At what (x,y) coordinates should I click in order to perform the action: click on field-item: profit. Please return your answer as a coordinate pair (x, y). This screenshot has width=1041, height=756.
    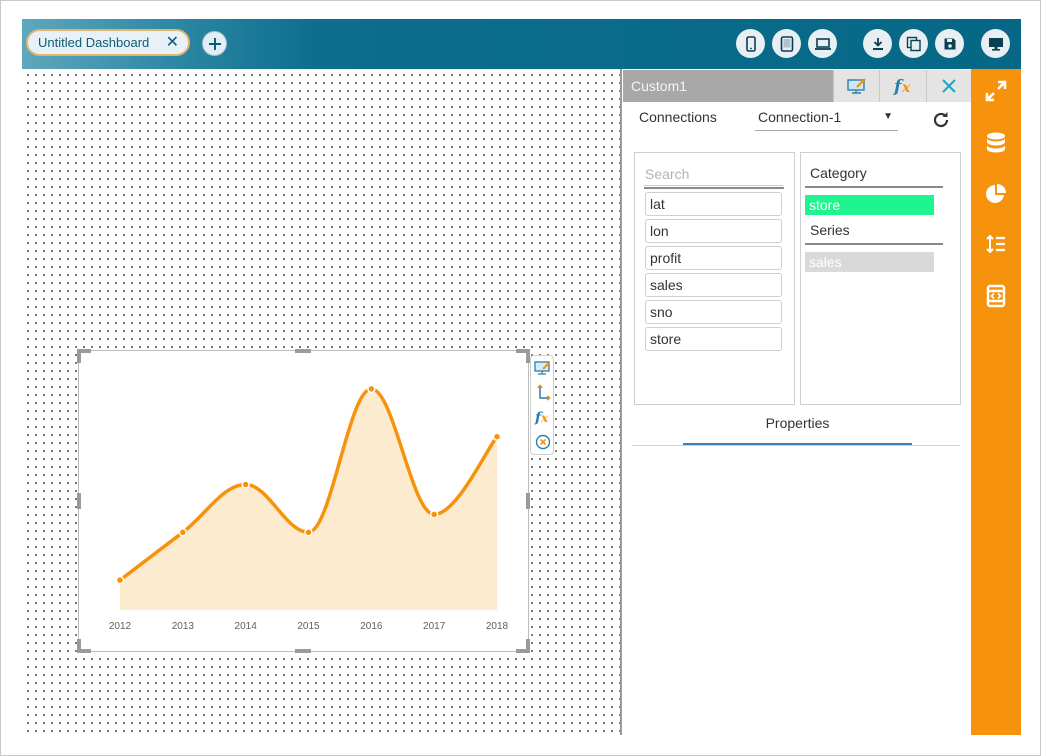
    Looking at the image, I should click on (713, 258).